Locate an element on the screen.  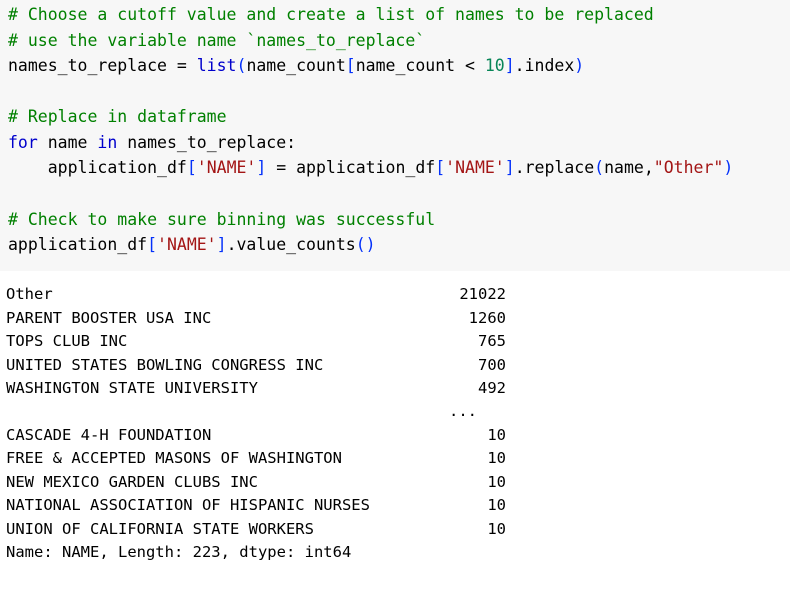
code-token: .index is located at coordinates (544, 65).